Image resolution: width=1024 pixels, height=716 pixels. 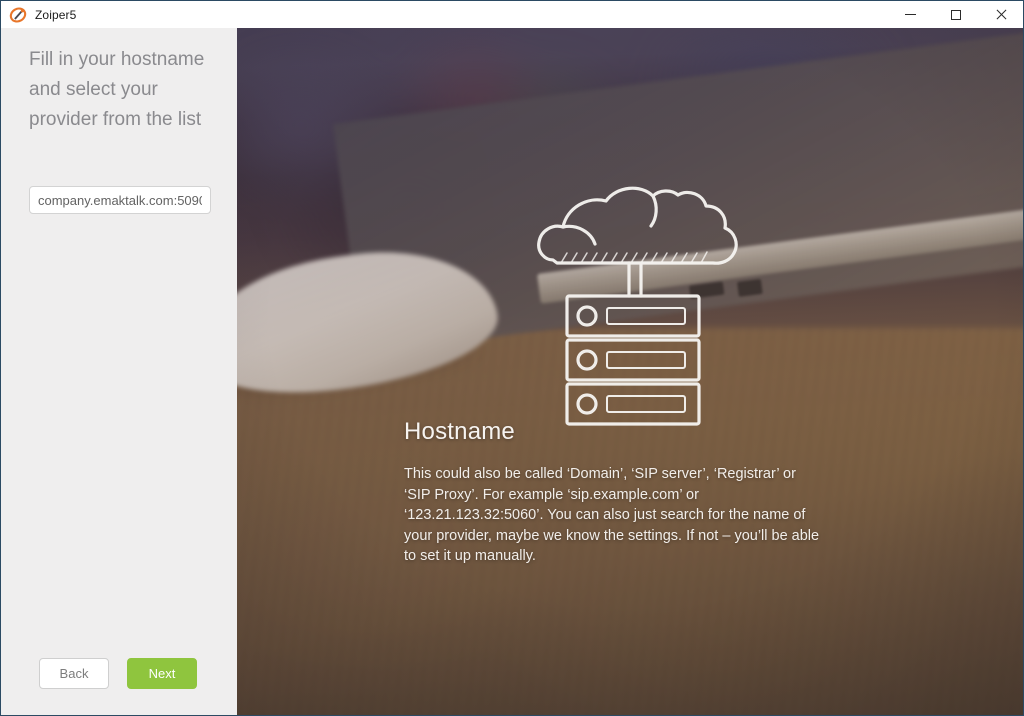 I want to click on window-title: Zoiper5, so click(x=56, y=14).